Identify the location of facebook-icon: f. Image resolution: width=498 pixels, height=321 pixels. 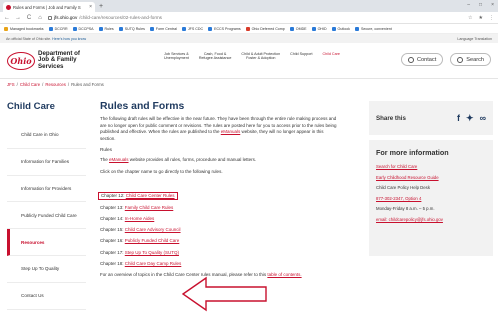
(458, 118).